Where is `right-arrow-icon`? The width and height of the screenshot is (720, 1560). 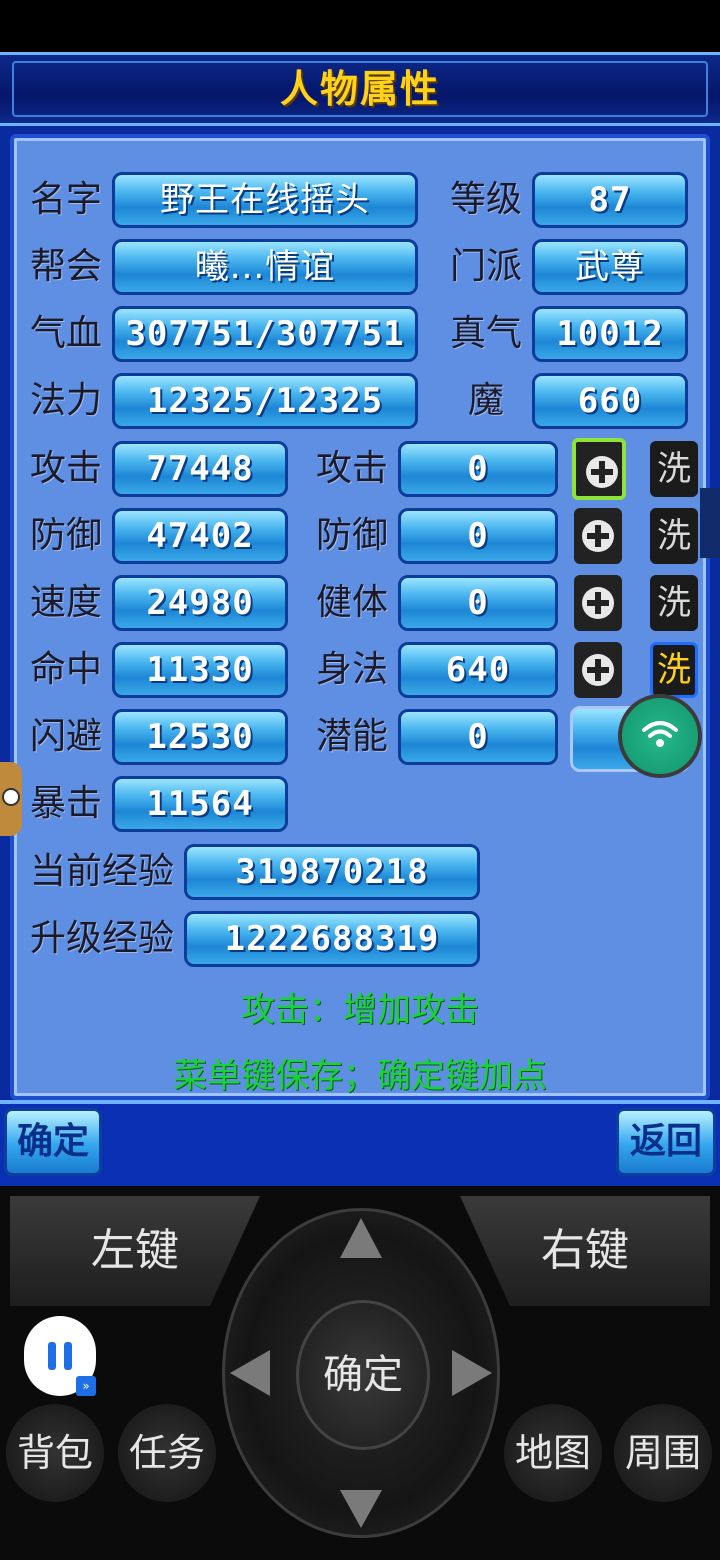 right-arrow-icon is located at coordinates (472, 1373).